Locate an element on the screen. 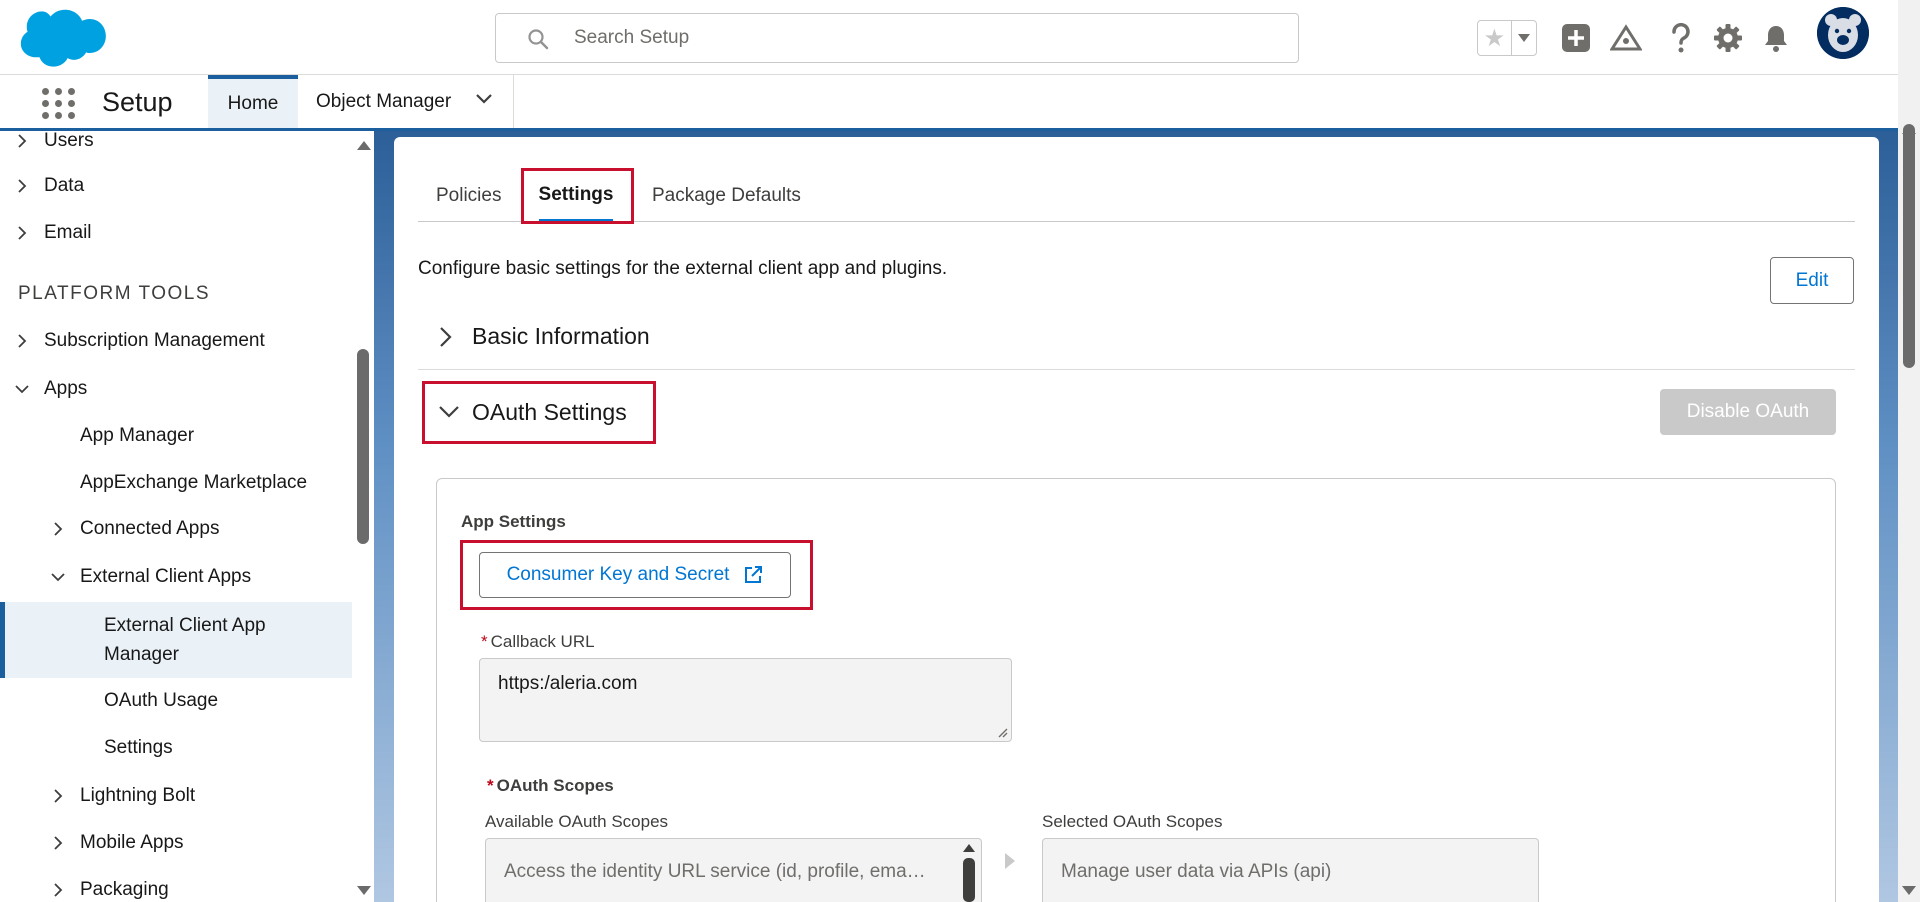  callback-url-field: https:/aleria.com is located at coordinates (745, 700).